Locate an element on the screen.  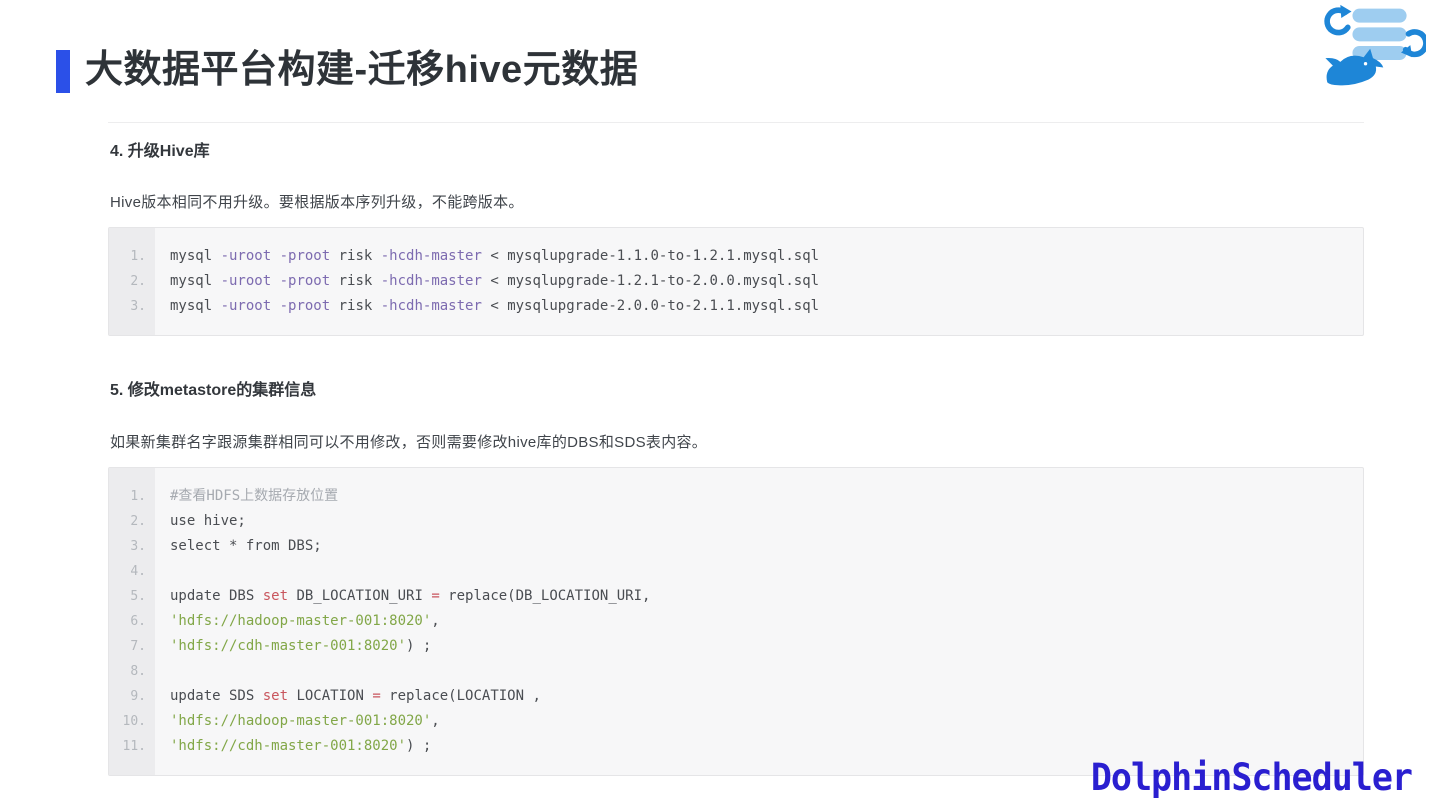
page-title: 大数据平台构建-迁移hive元数据 is located at coordinates (362, 70).